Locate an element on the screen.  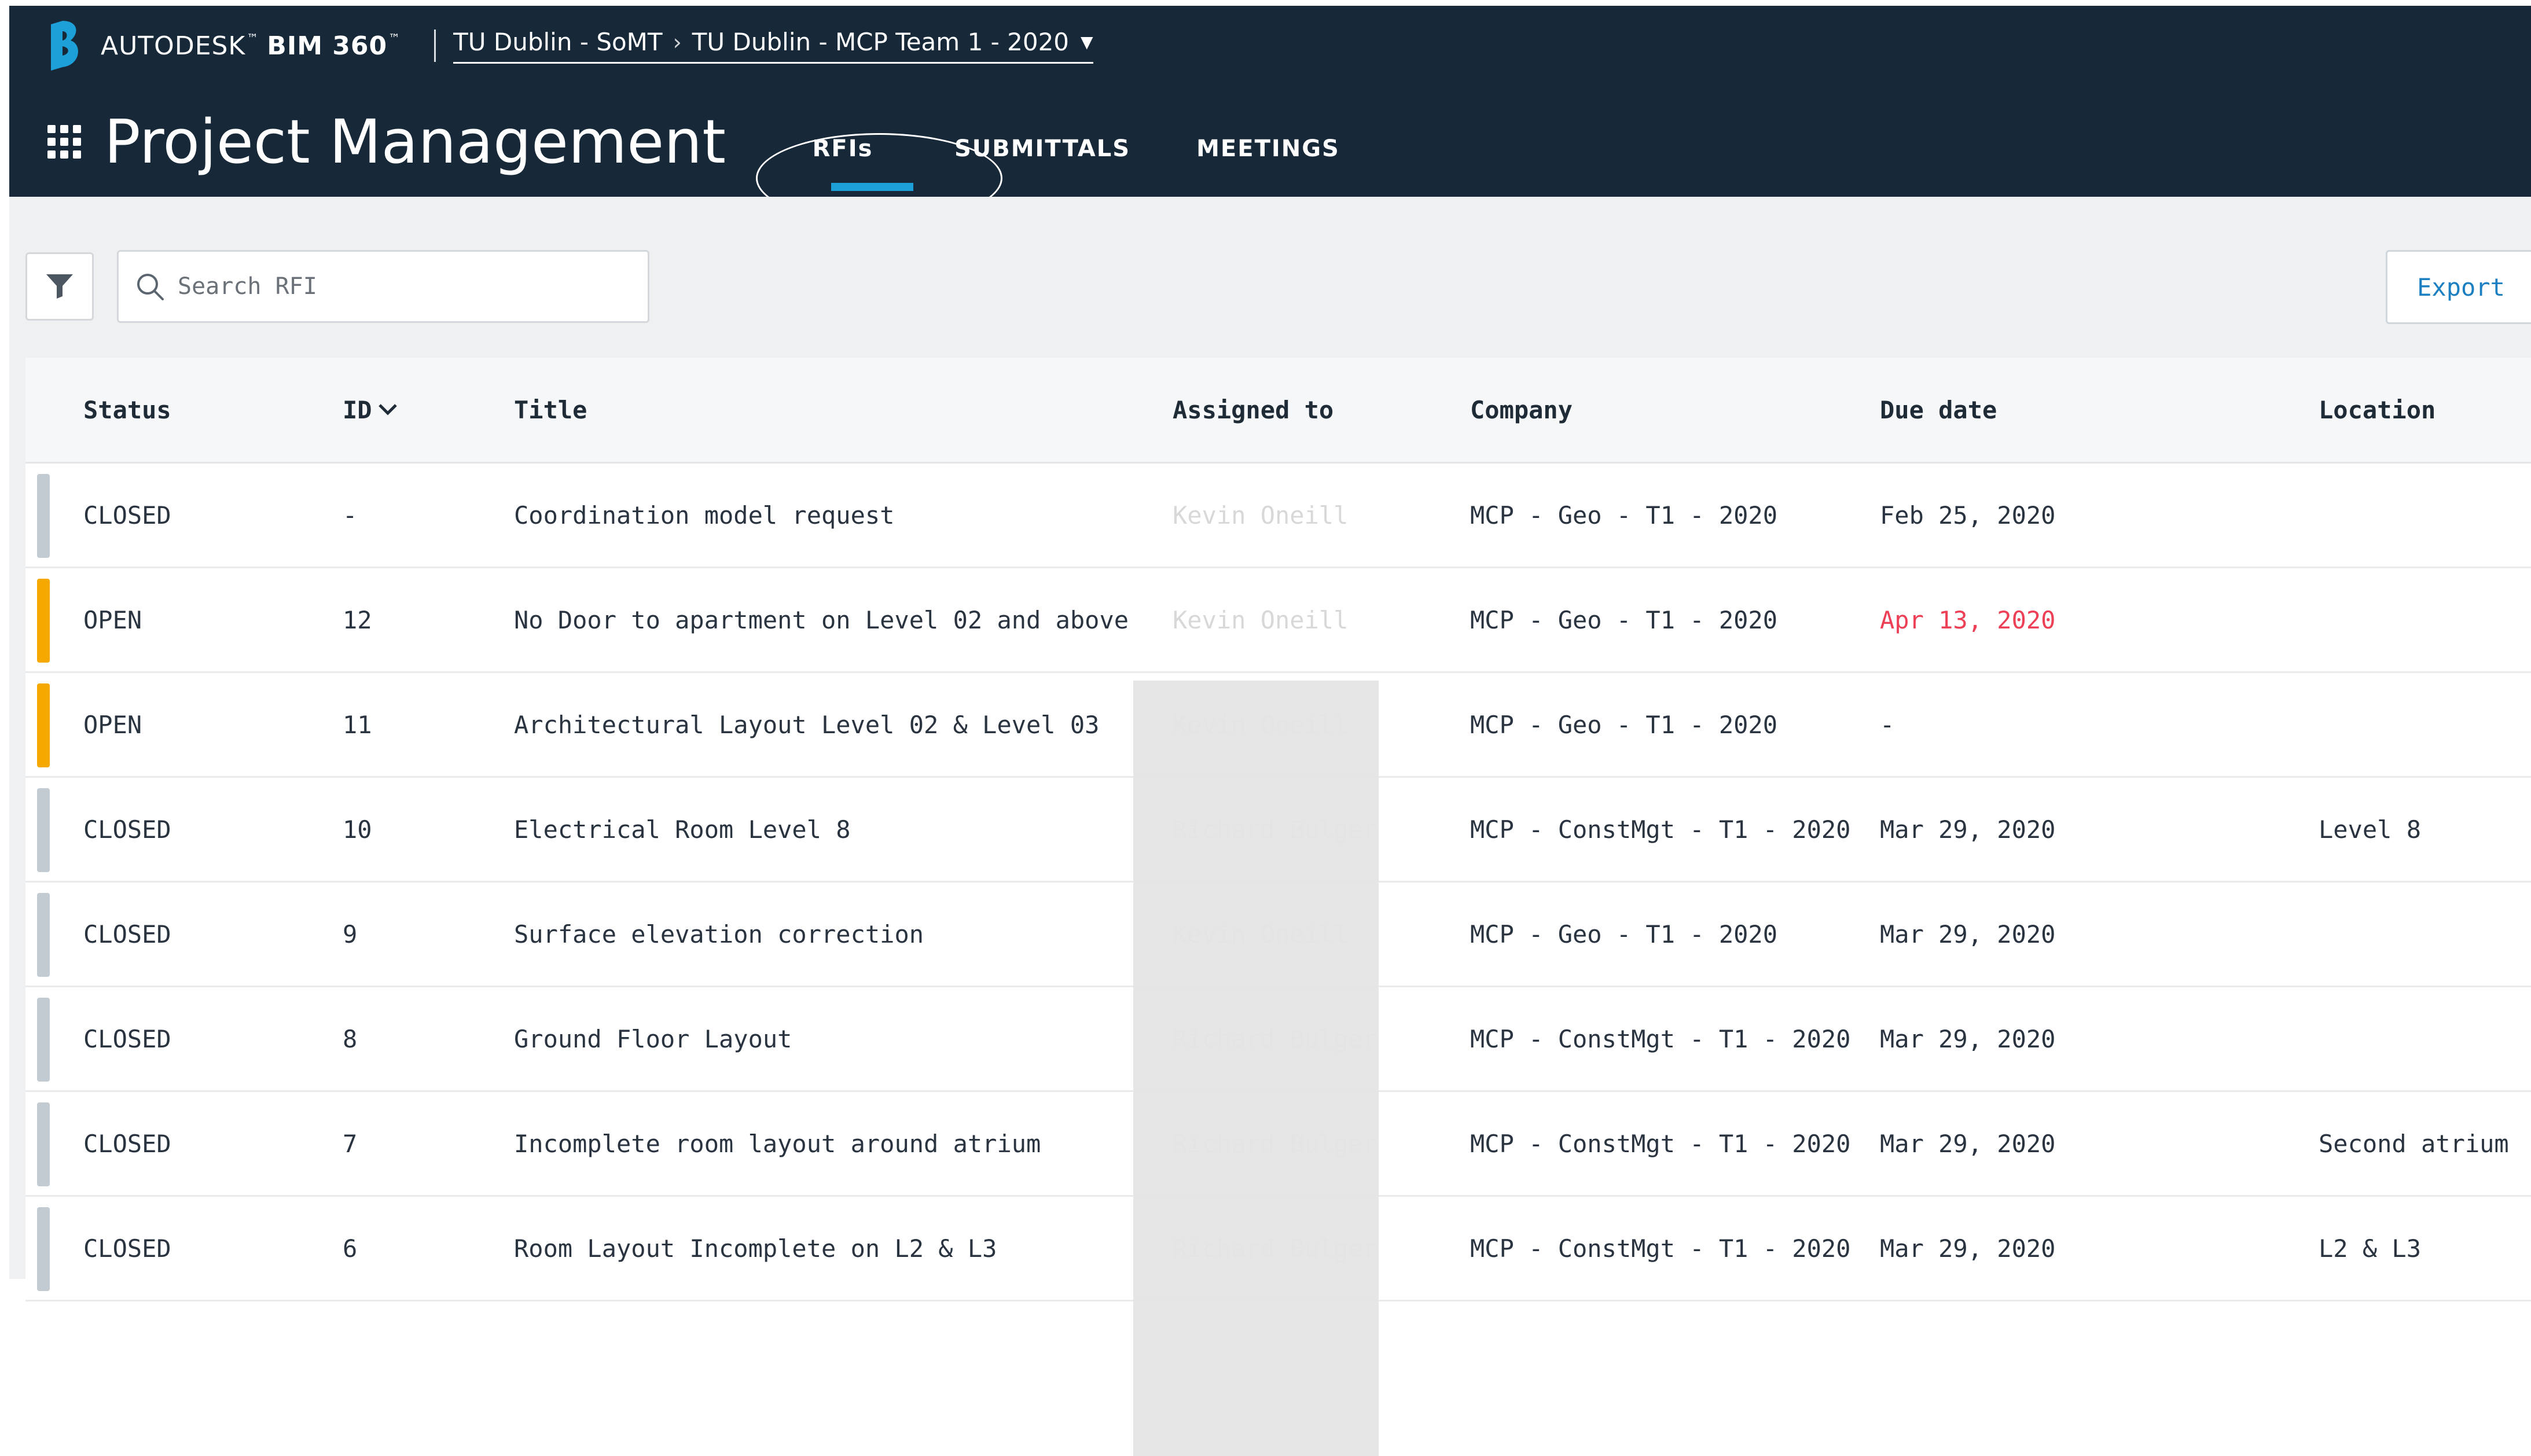
breadcrumb-account: TU Dublin - SoMT is located at coordinates (557, 42).